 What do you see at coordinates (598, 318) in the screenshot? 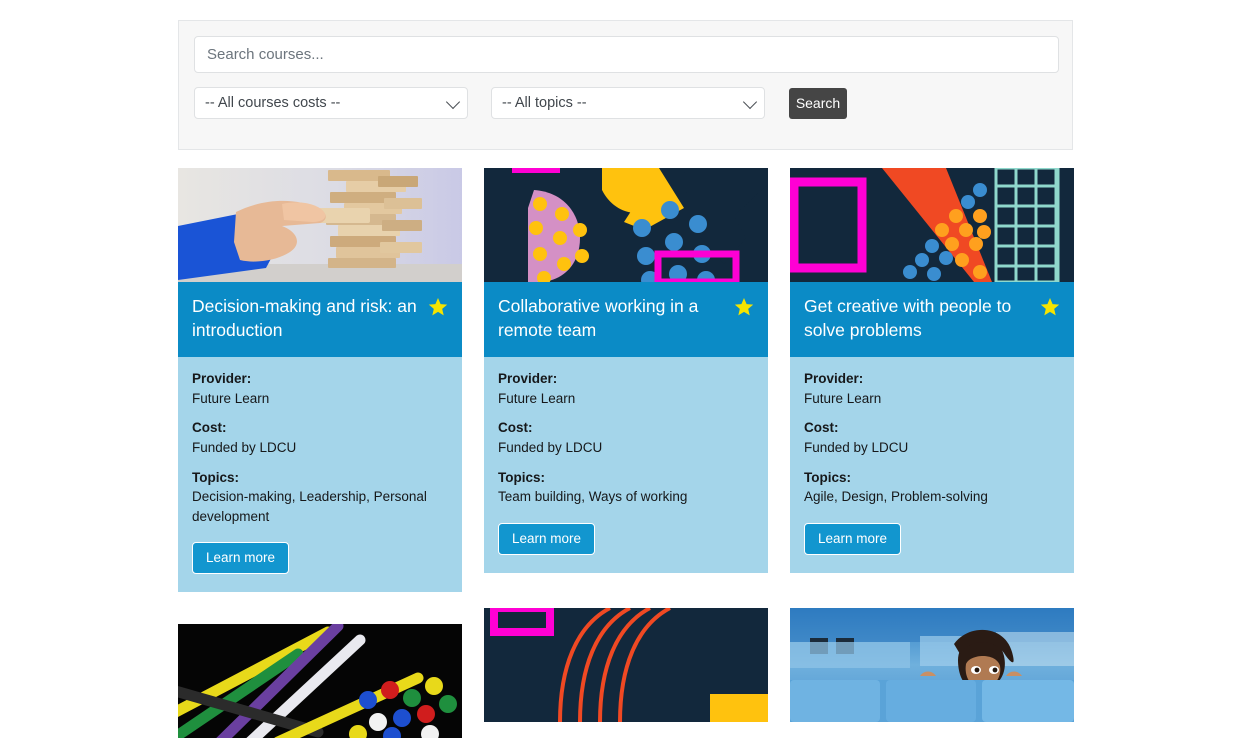
I see `course-card-title: Collaborative working in a remote team` at bounding box center [598, 318].